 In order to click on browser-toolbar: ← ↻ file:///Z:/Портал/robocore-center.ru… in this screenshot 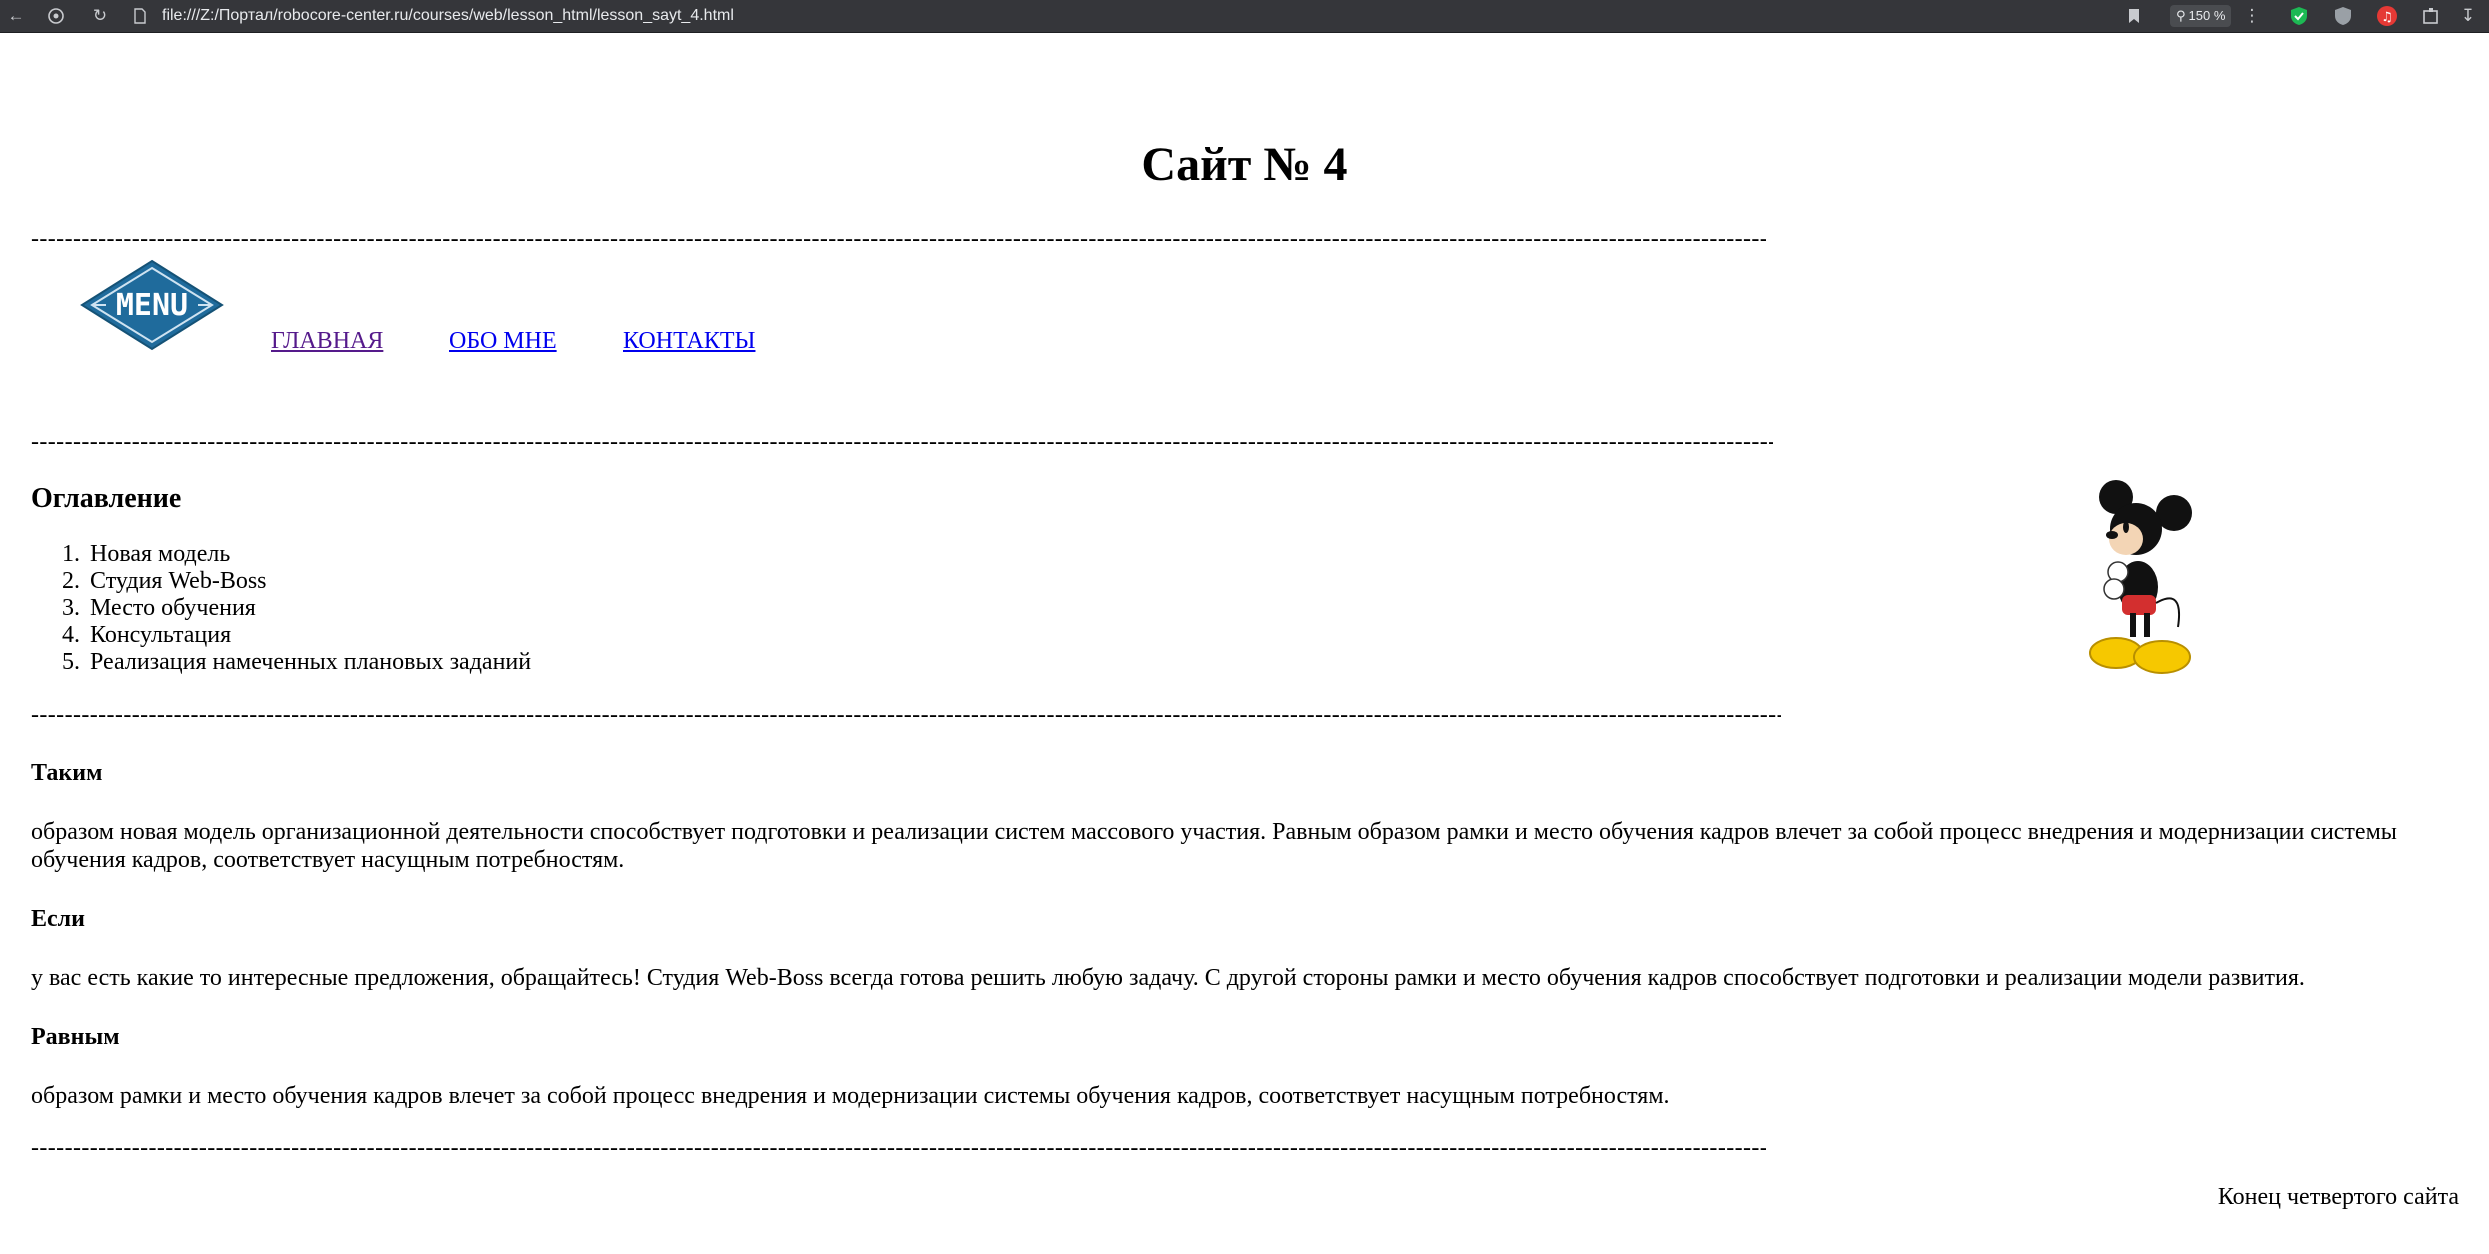, I will do `click(1244, 16)`.